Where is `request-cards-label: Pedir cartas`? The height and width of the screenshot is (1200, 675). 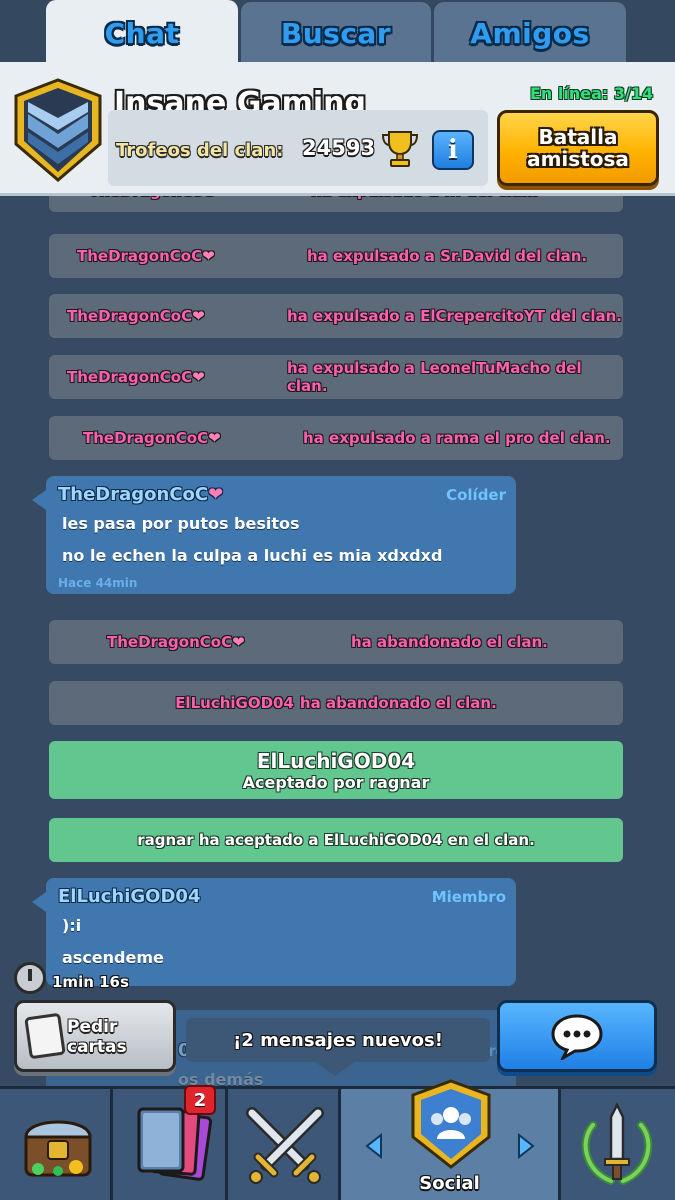 request-cards-label: Pedir cartas is located at coordinates (97, 1037).